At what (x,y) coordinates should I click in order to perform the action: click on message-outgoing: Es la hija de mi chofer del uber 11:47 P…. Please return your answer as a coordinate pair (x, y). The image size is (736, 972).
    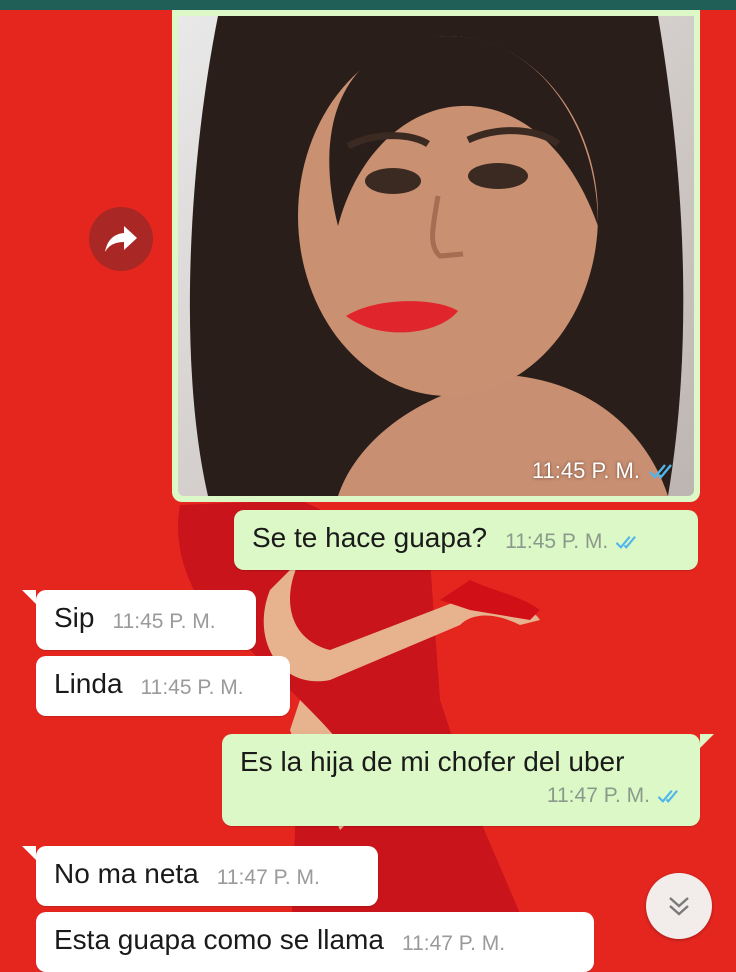
    Looking at the image, I should click on (461, 780).